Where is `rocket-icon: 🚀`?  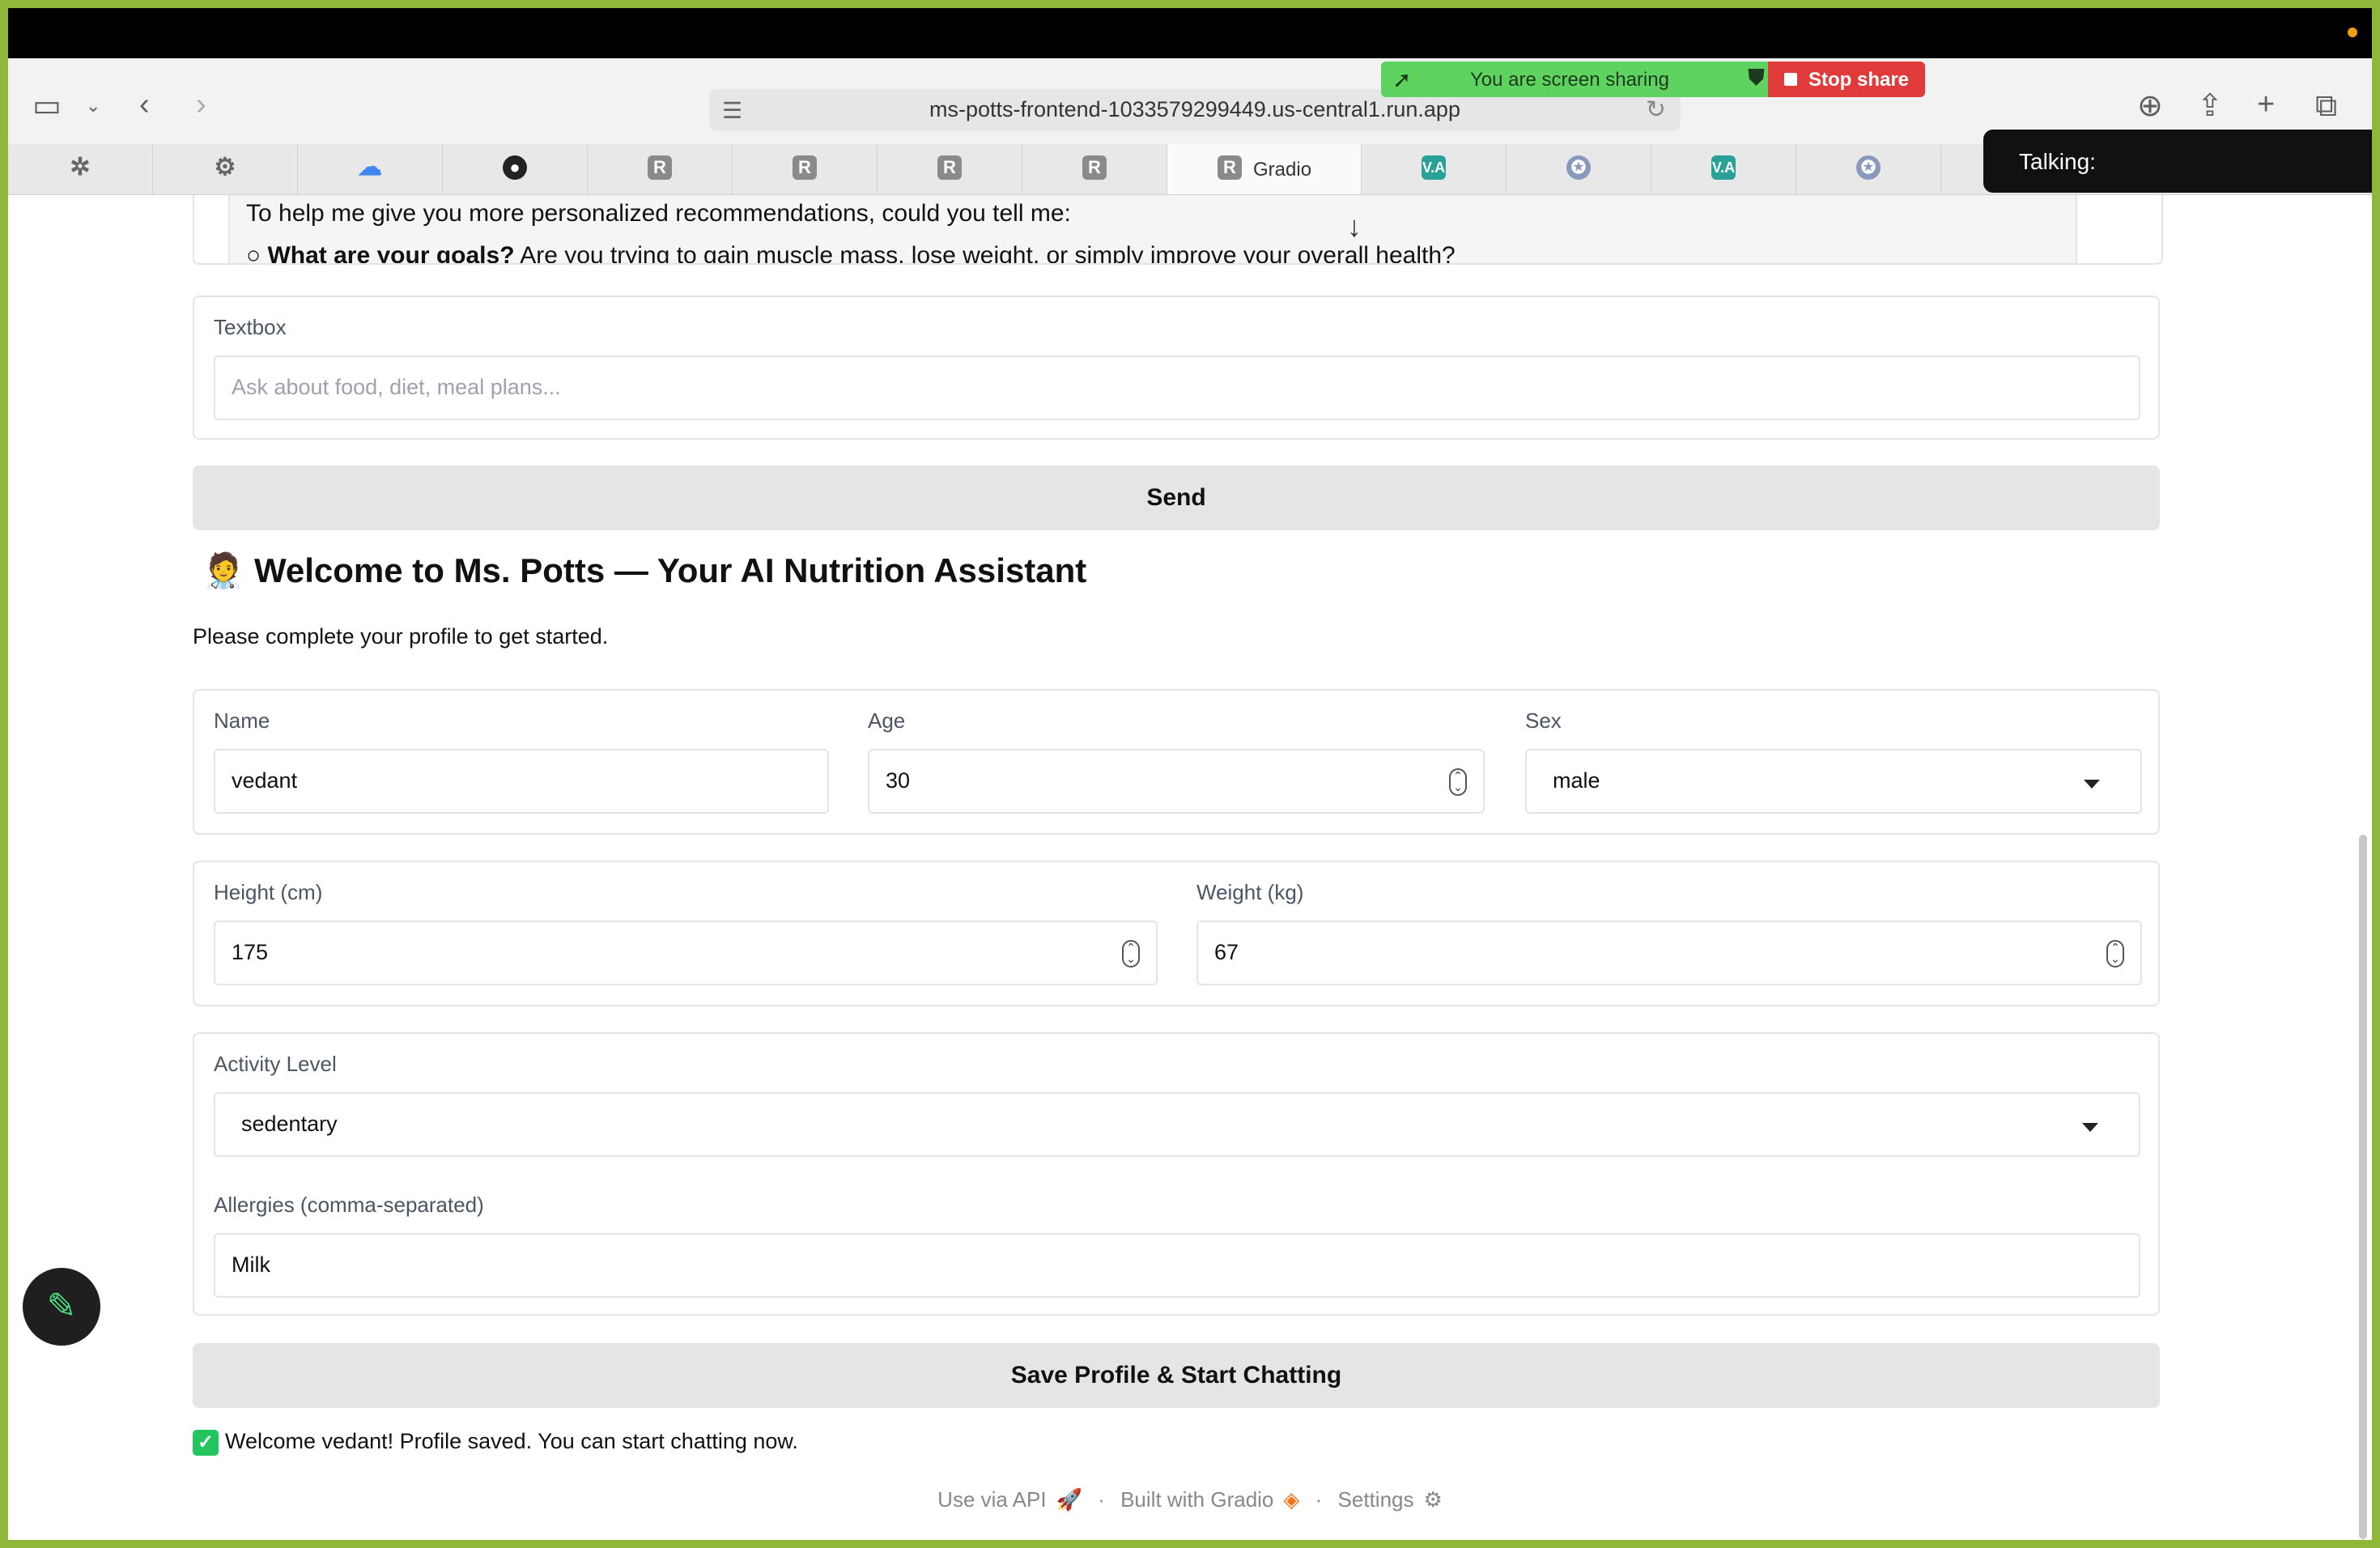
rocket-icon: 🚀 is located at coordinates (1069, 1499).